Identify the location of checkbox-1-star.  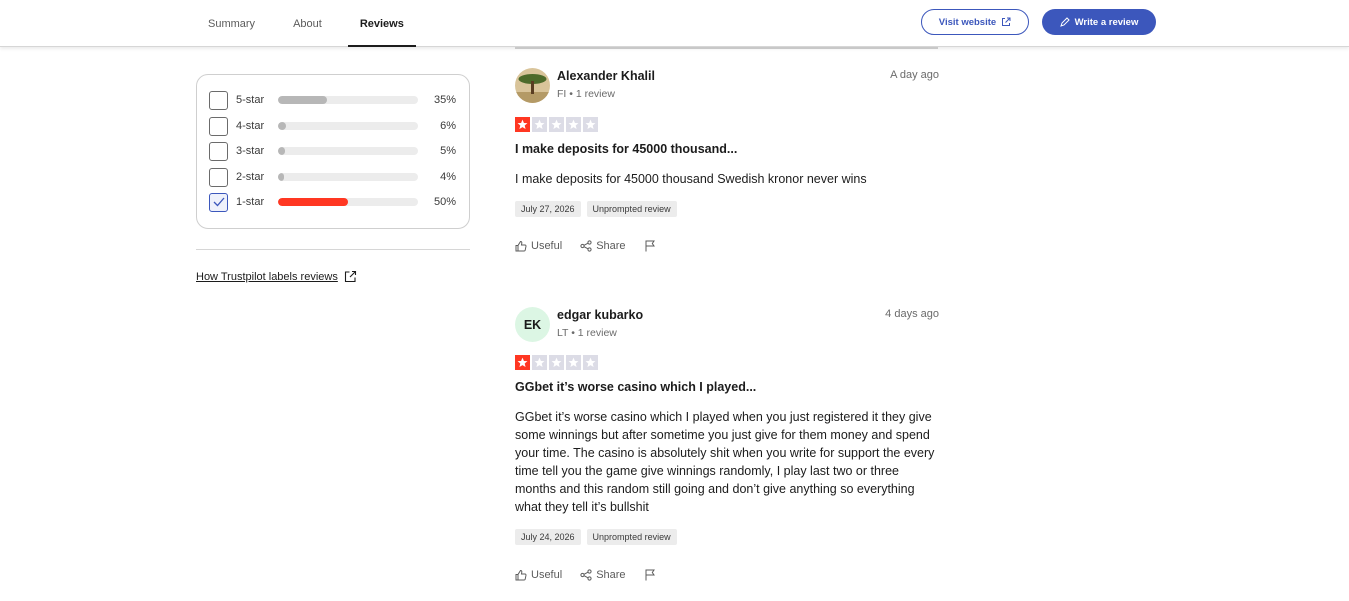
(218, 202).